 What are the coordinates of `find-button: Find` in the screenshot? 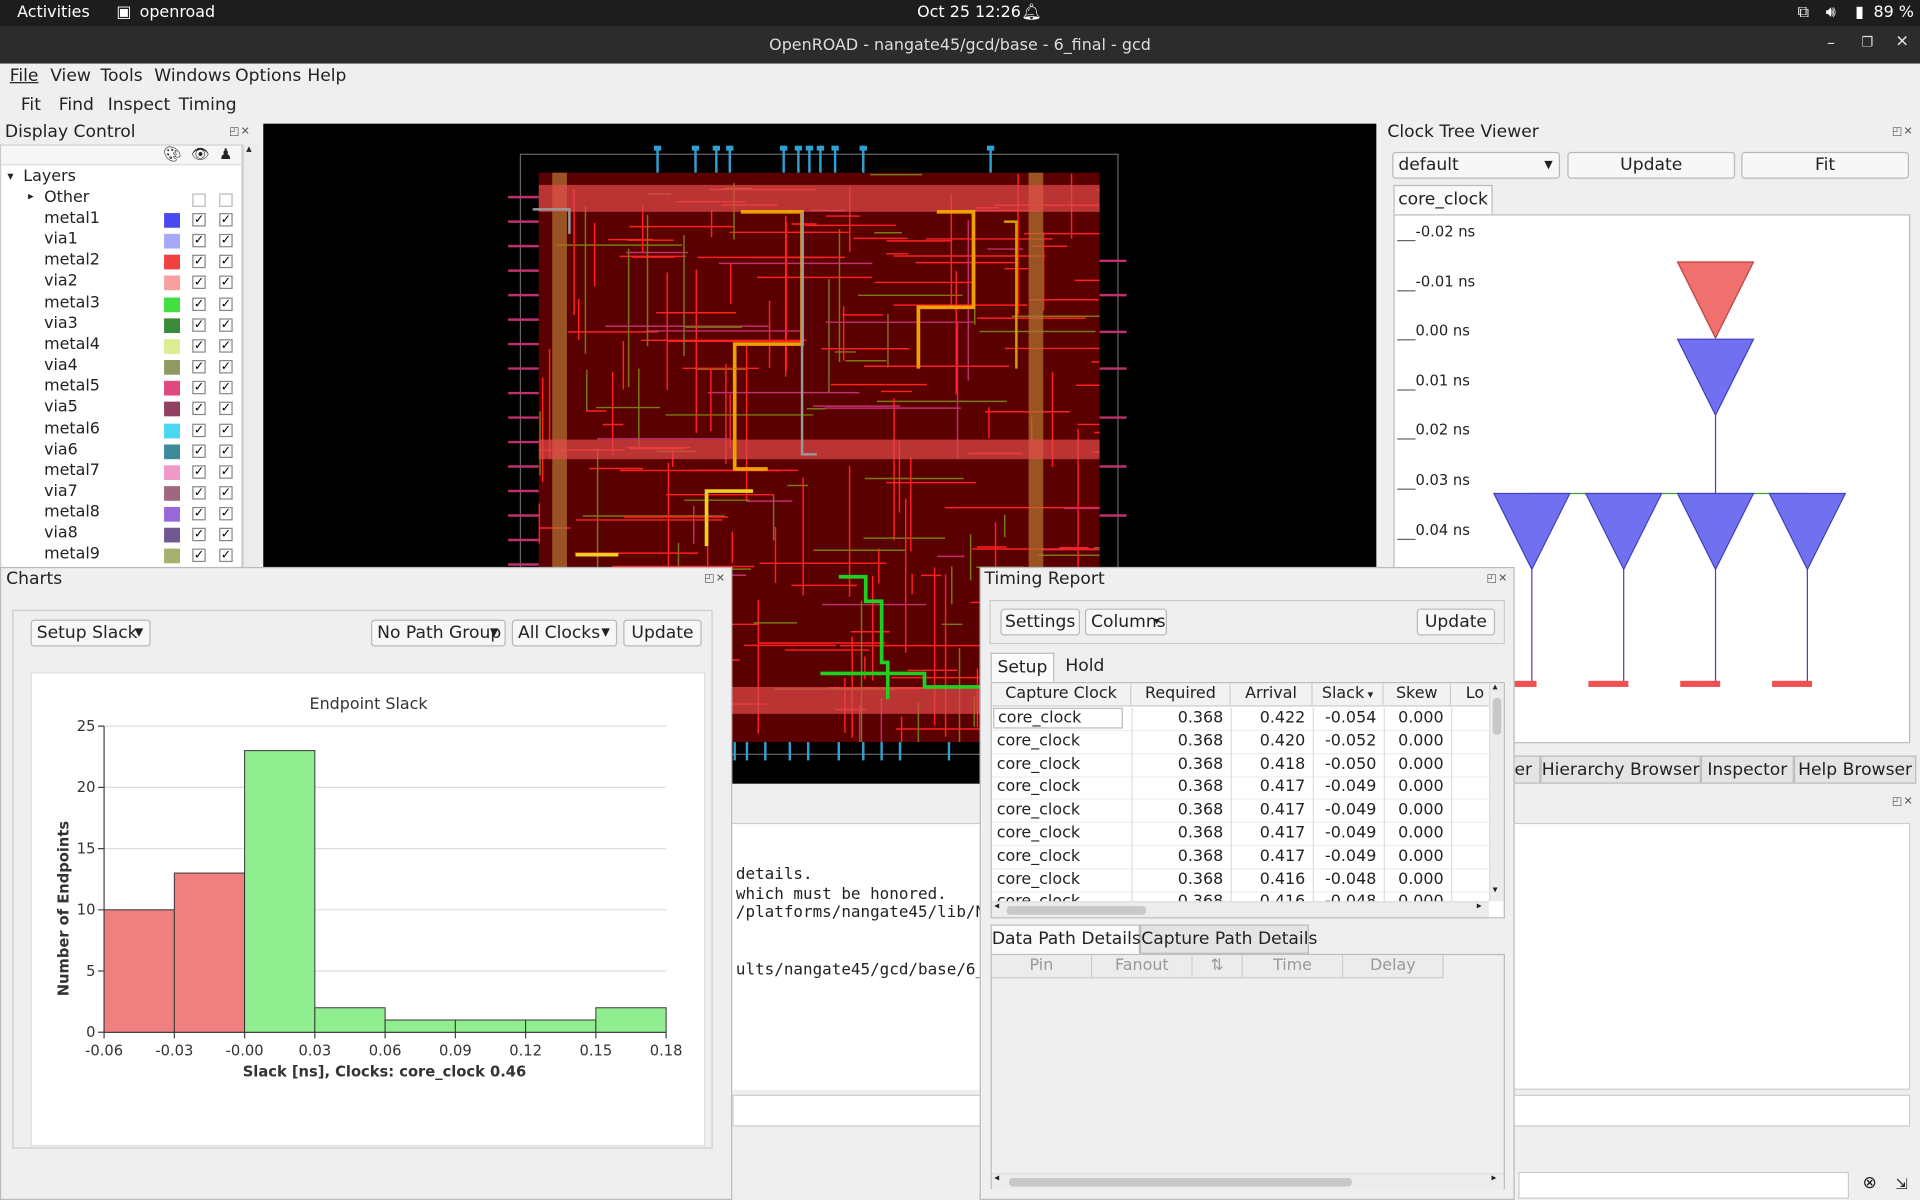 It's located at (76, 106).